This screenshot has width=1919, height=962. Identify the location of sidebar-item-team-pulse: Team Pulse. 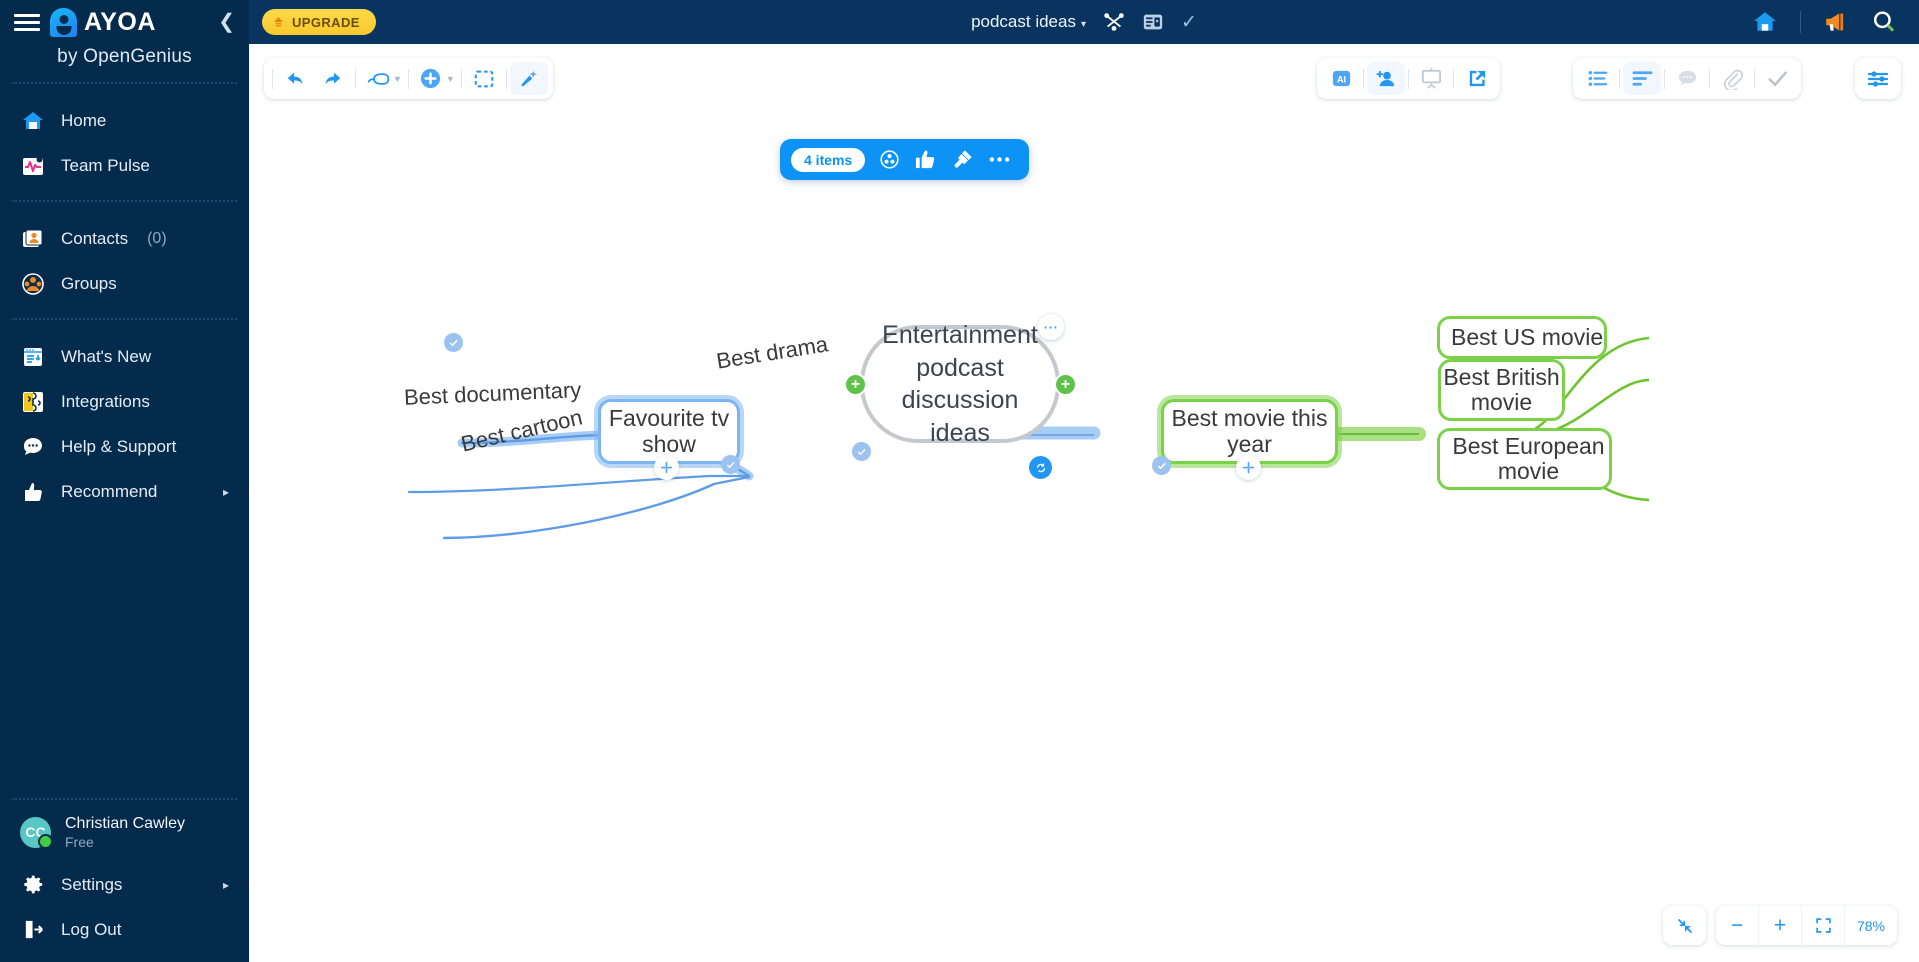
(124, 165).